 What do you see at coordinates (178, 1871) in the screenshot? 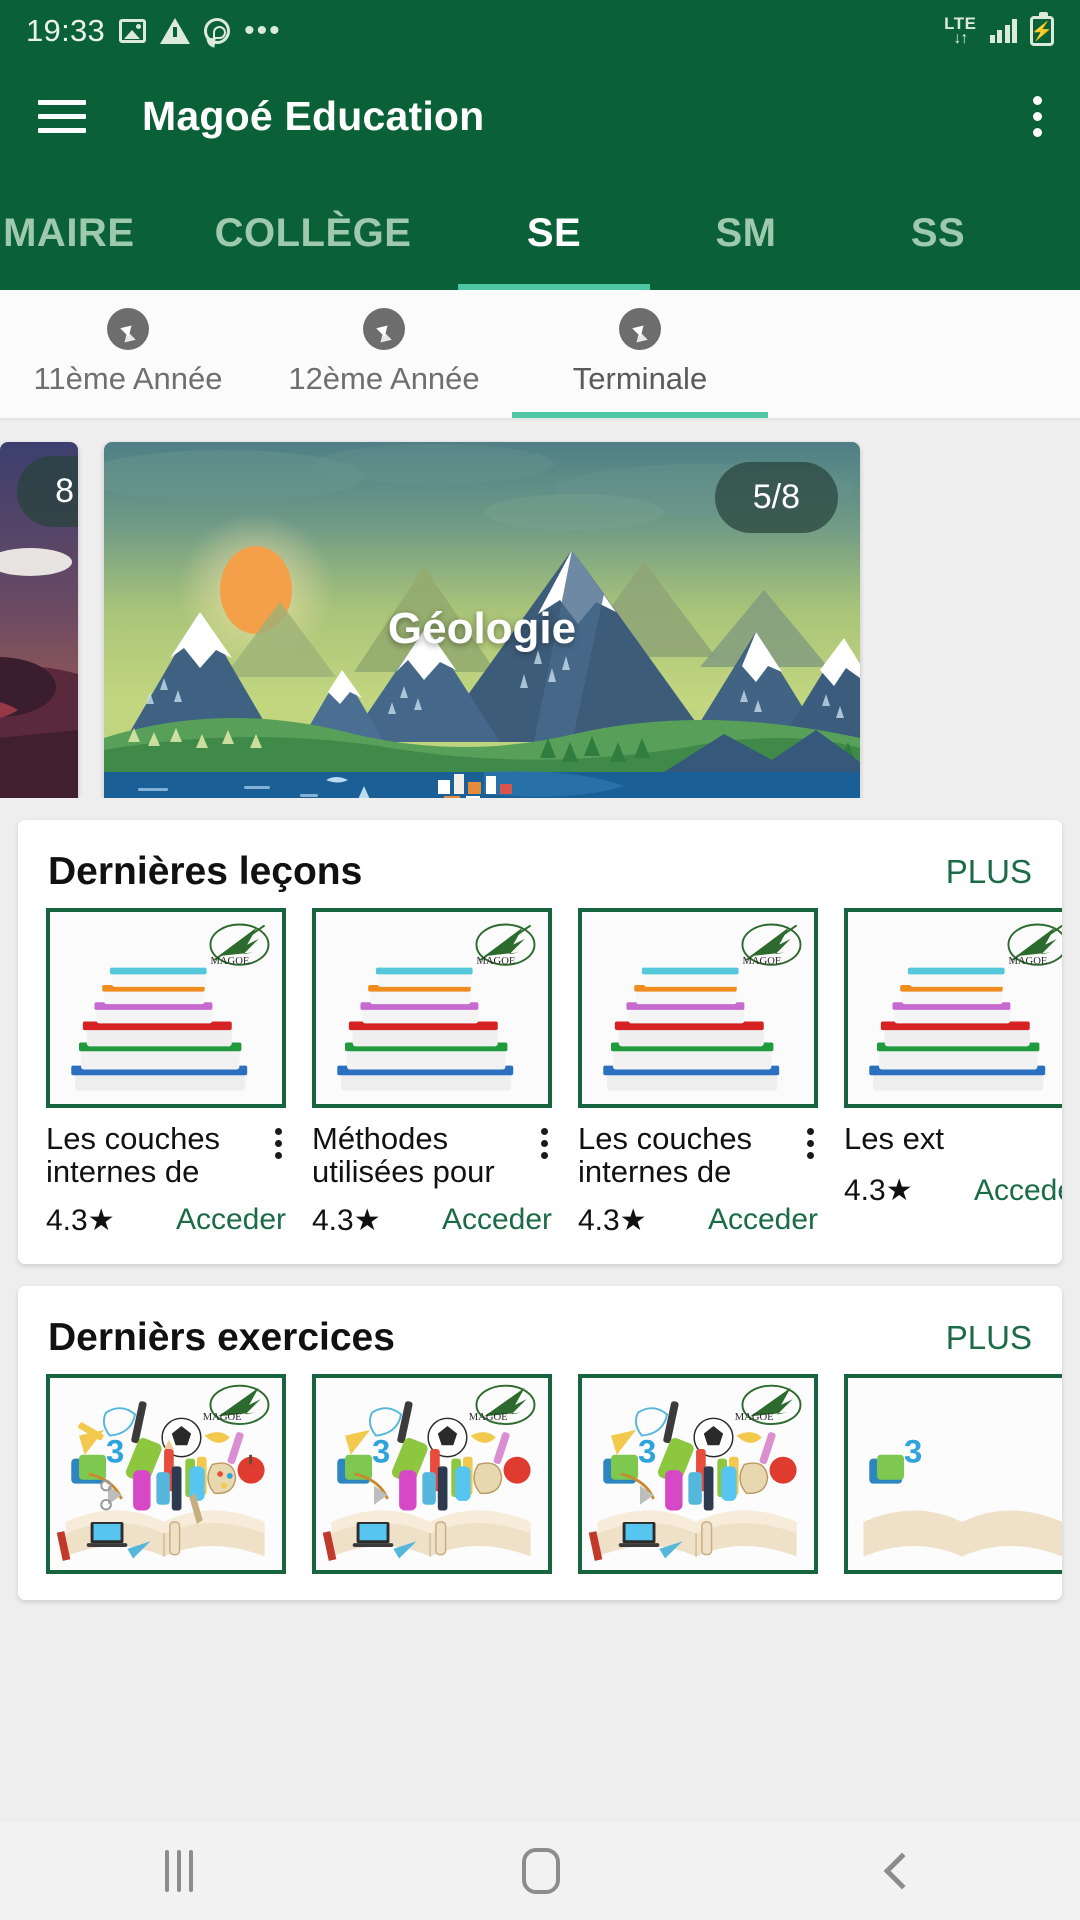
I see `recents-icon` at bounding box center [178, 1871].